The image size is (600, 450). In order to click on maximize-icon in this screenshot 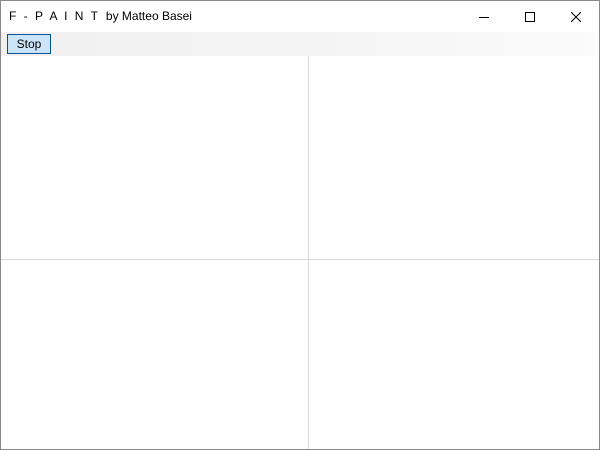, I will do `click(530, 16)`.